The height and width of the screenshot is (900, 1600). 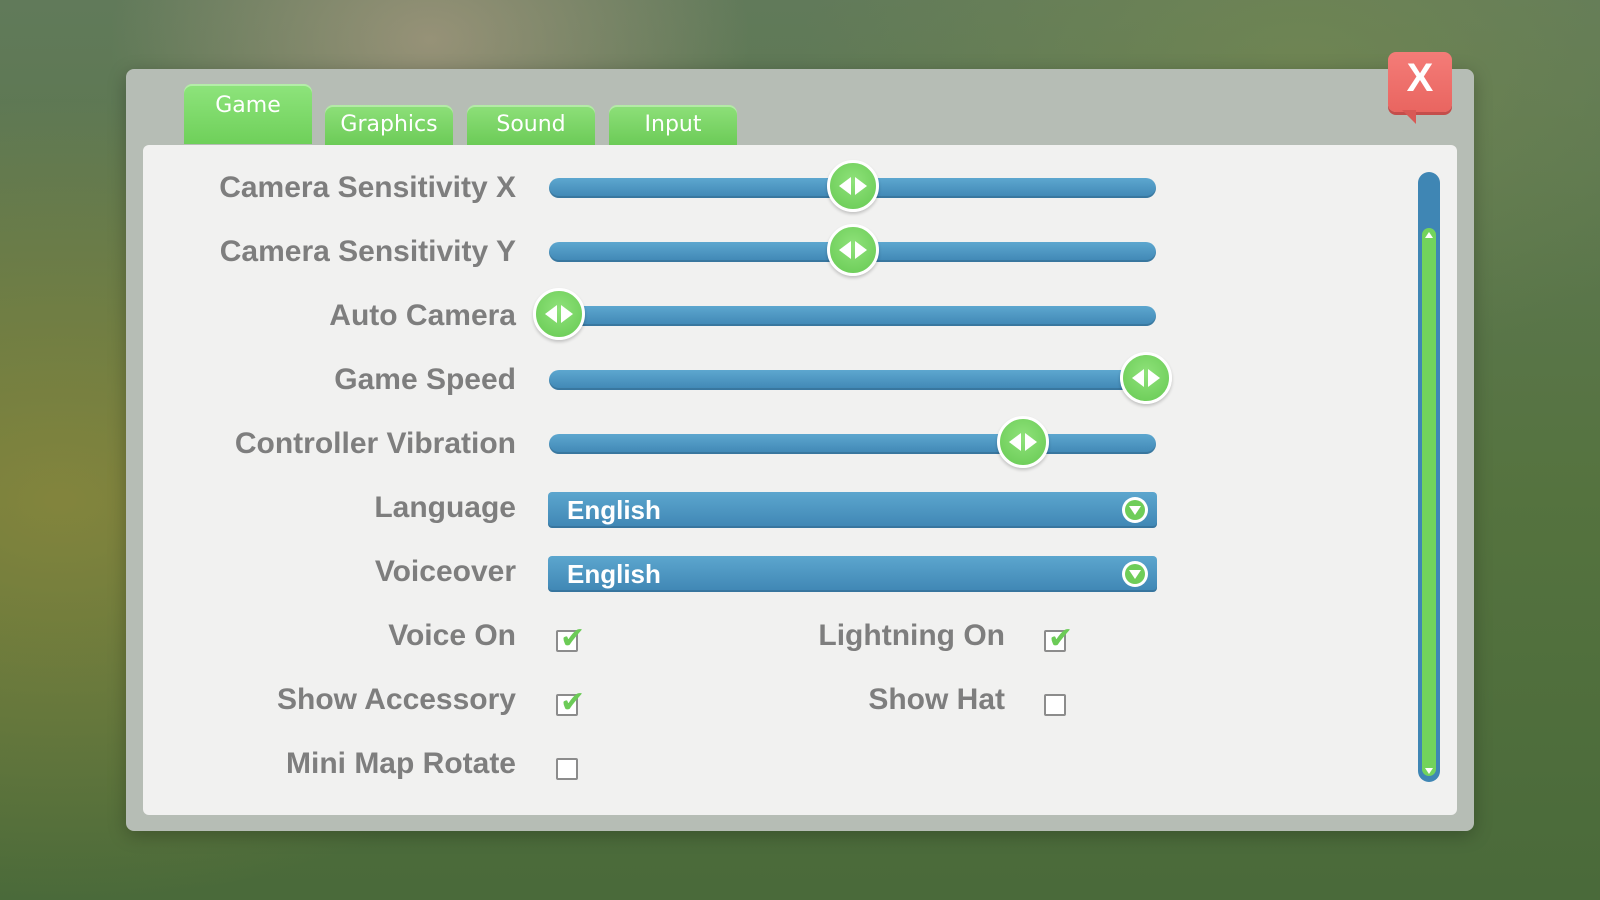 I want to click on show-hat-checkbox, so click(x=1055, y=705).